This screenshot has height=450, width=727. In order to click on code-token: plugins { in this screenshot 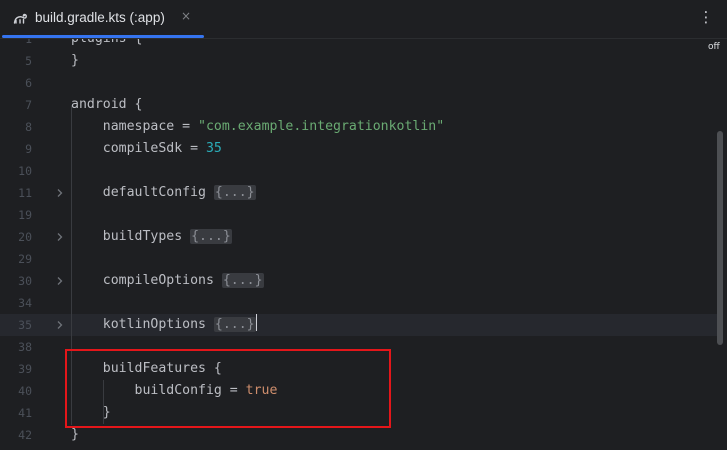, I will do `click(106, 42)`.